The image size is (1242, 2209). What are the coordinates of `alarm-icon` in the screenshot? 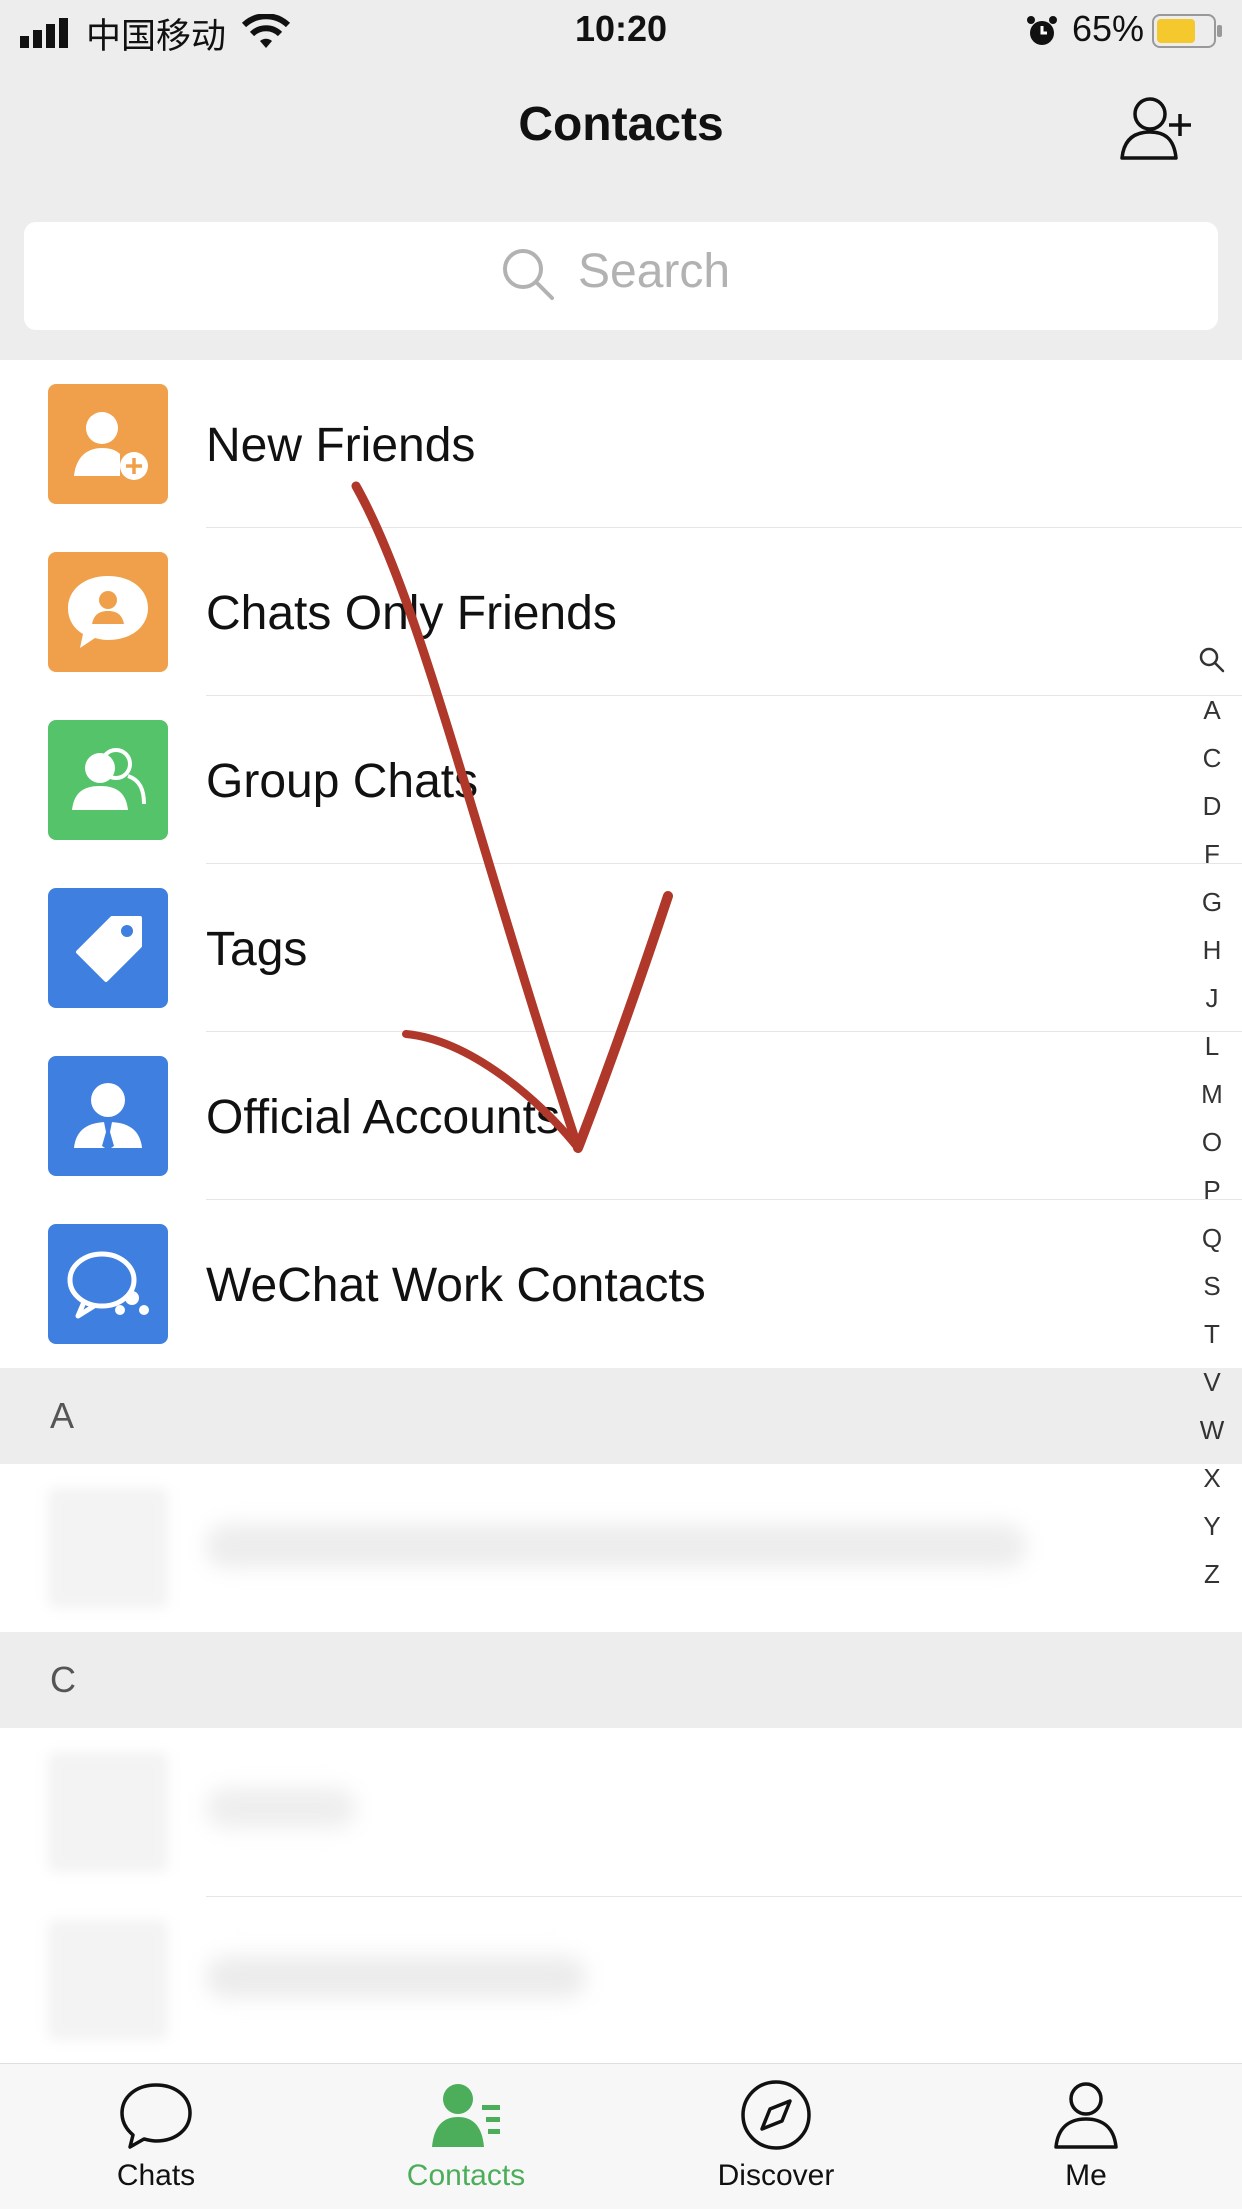 It's located at (1042, 30).